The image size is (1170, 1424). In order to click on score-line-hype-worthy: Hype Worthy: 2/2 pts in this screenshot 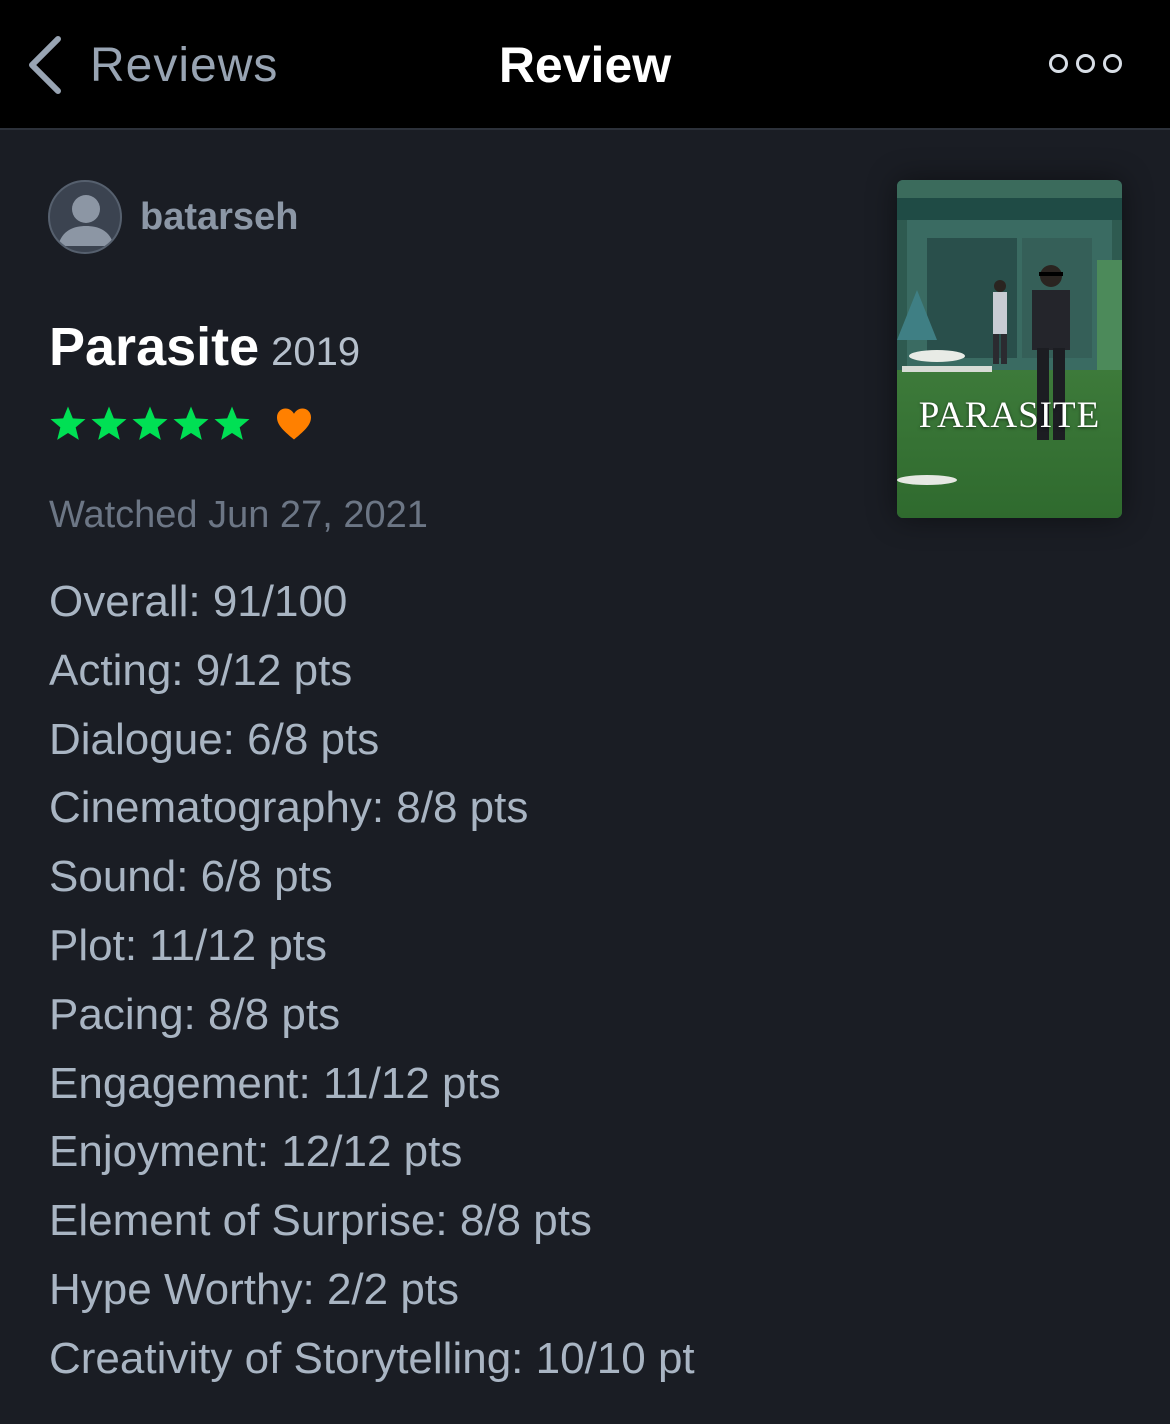, I will do `click(254, 1289)`.